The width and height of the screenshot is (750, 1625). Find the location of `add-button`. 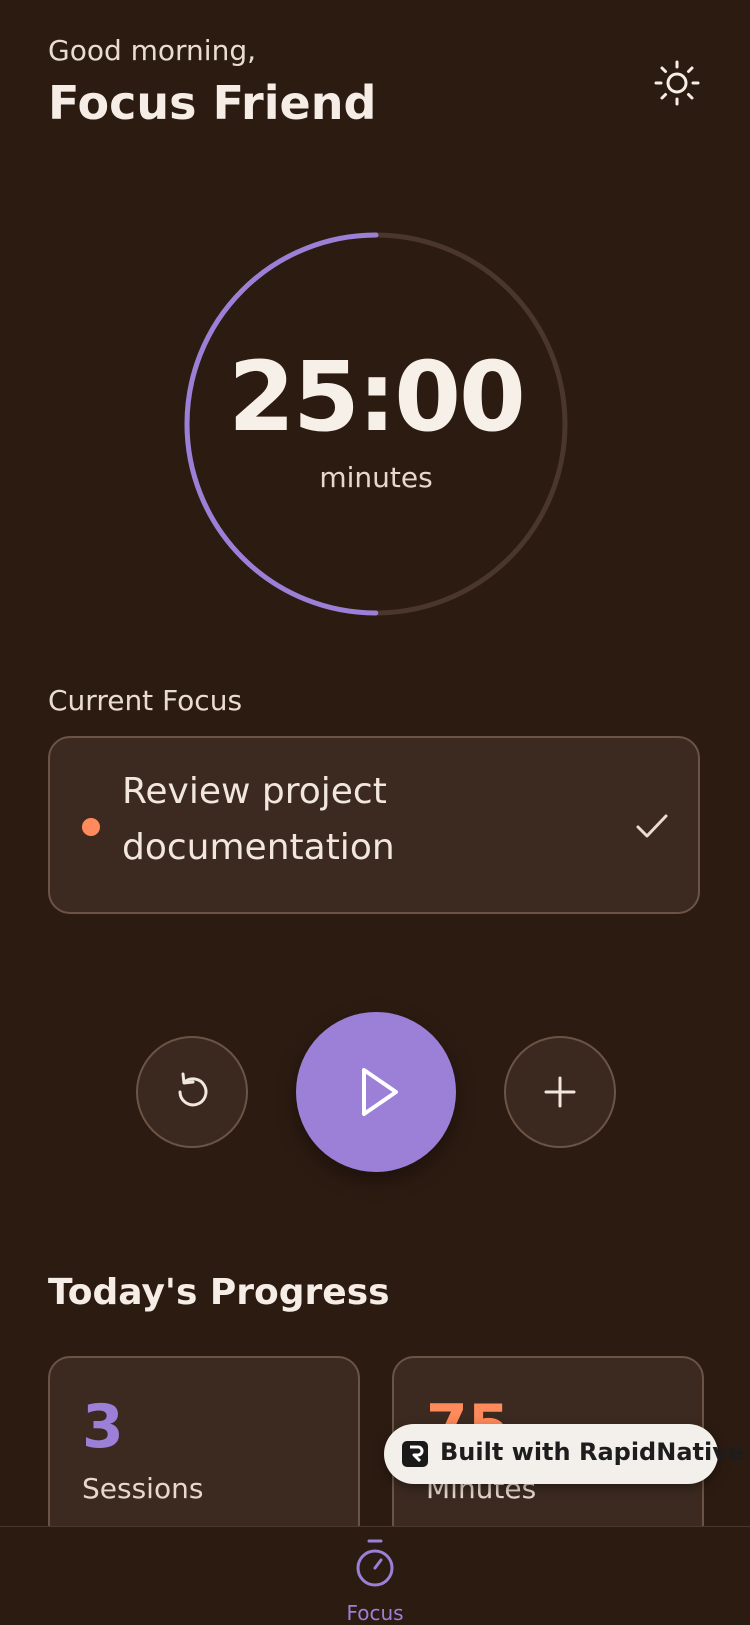

add-button is located at coordinates (560, 1092).